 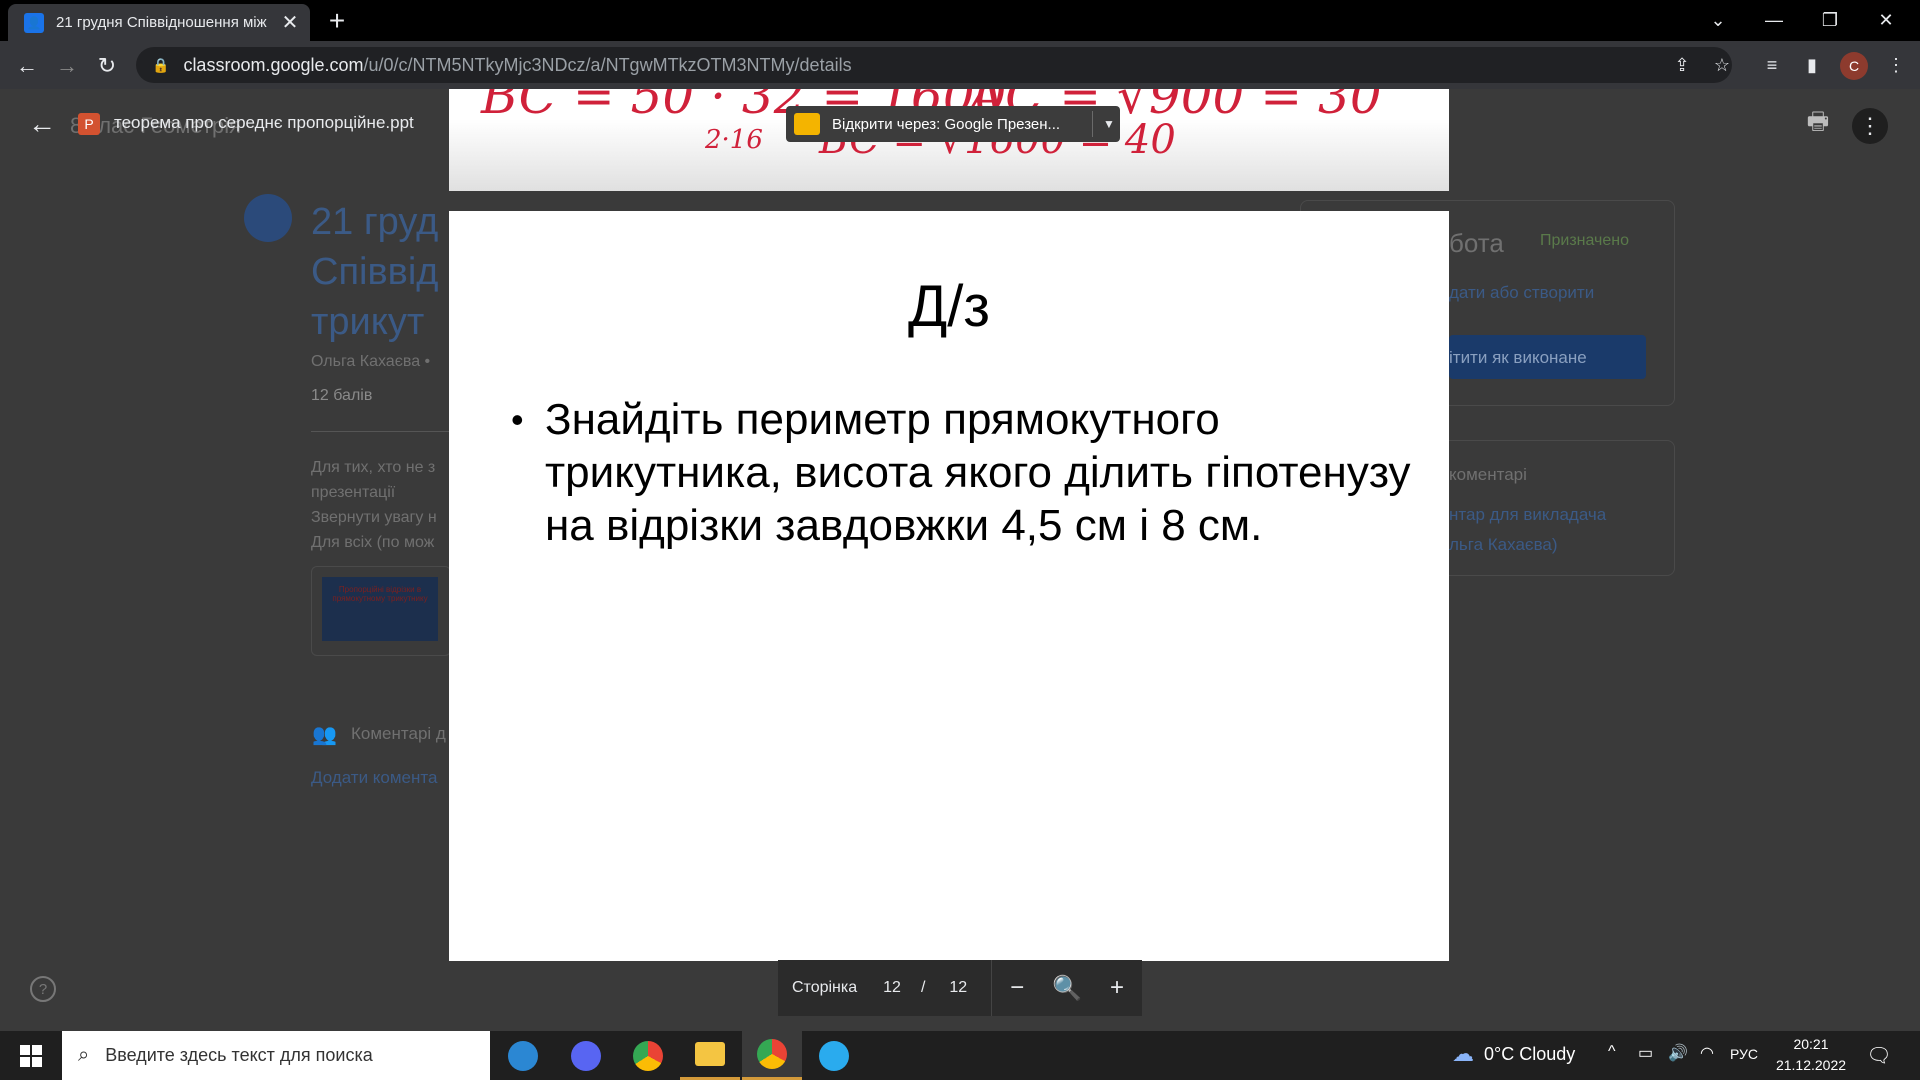 I want to click on handwritten-product: 2·16, so click(x=734, y=140).